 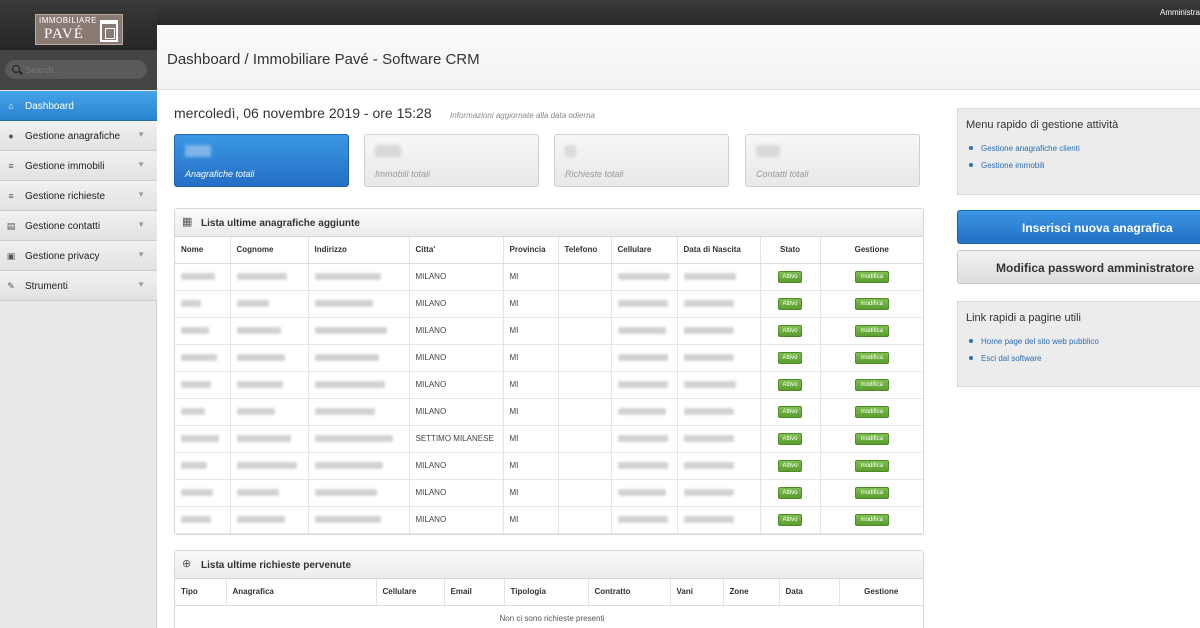 I want to click on link-gestione-anagrafiche: Gestione anagrafiche clienti, so click(x=1024, y=148).